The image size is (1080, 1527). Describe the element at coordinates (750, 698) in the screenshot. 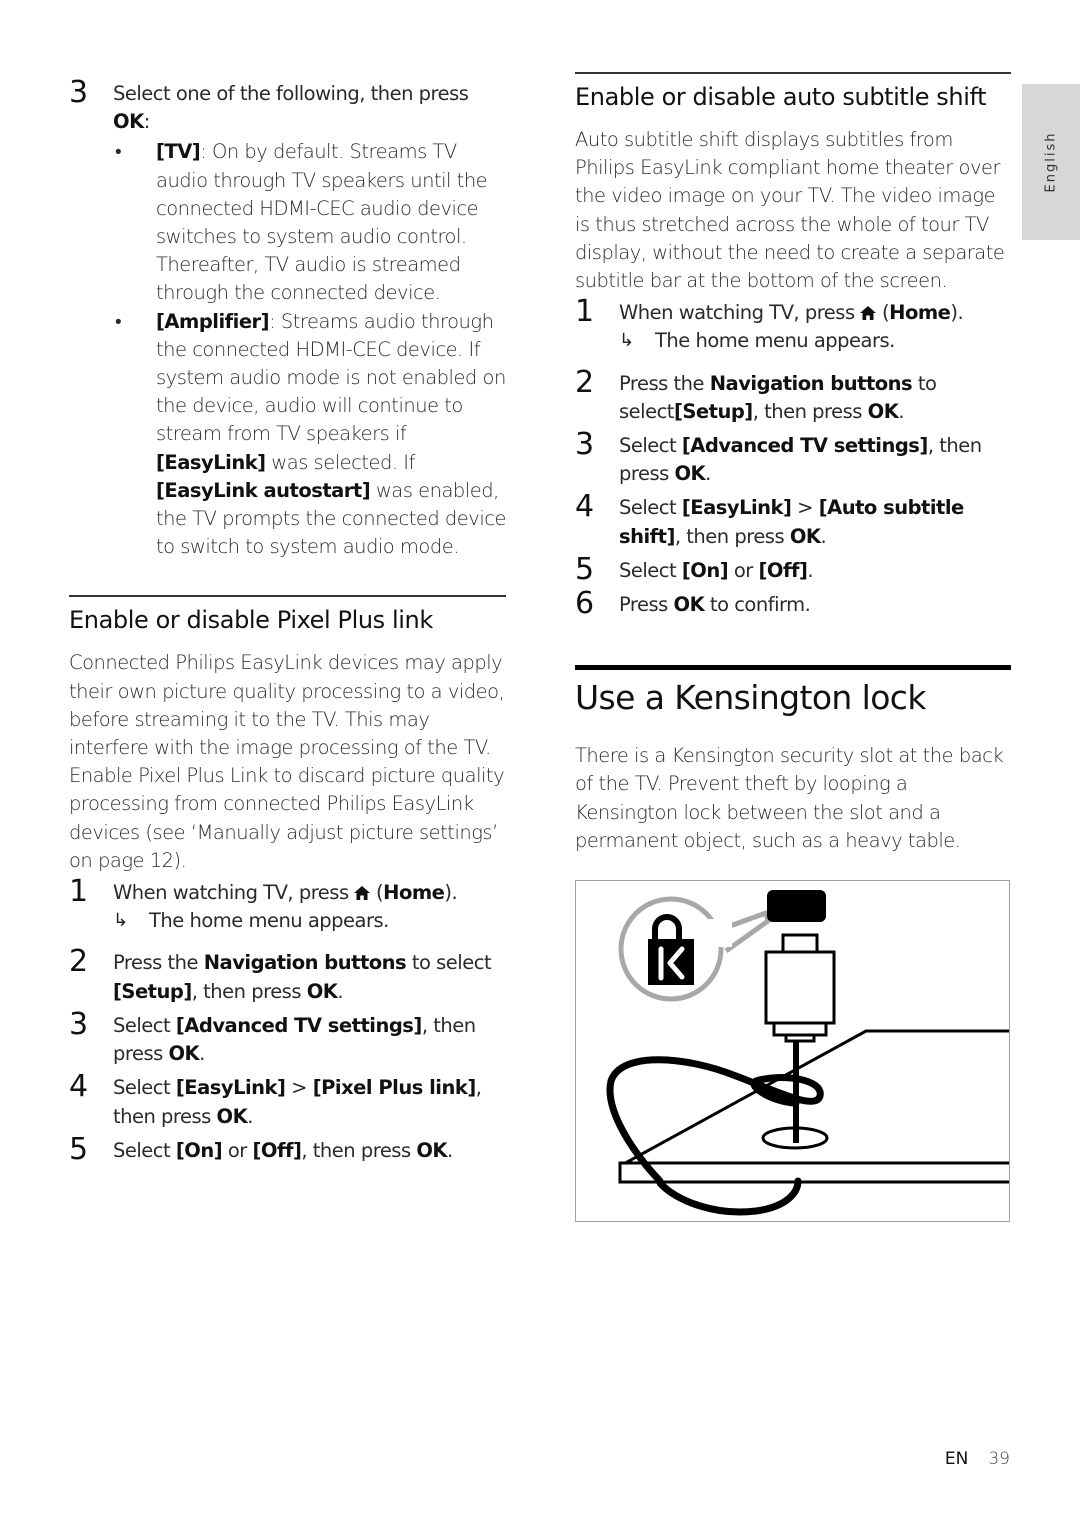

I see `chapter-heading-kensington: Use a Kensington lock` at that location.